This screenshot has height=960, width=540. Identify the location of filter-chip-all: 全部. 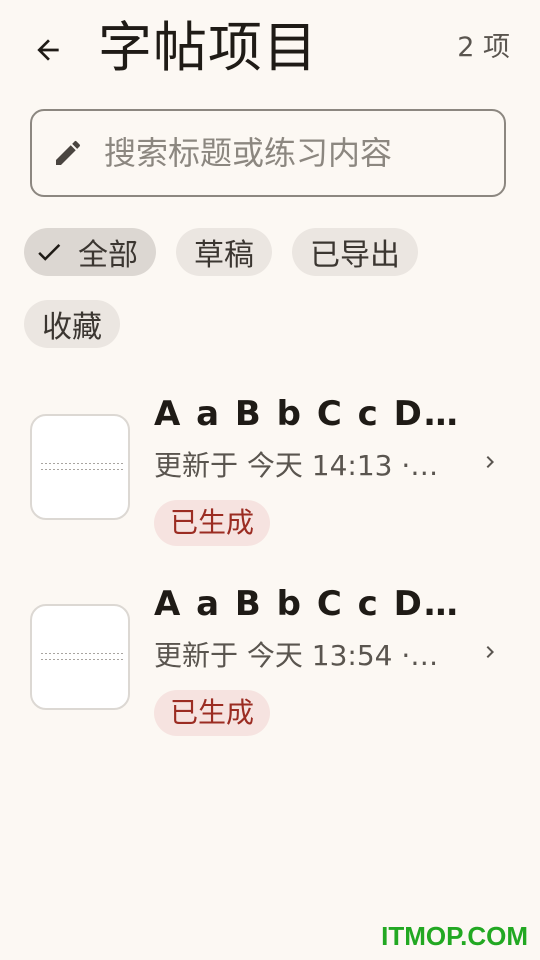
(90, 252).